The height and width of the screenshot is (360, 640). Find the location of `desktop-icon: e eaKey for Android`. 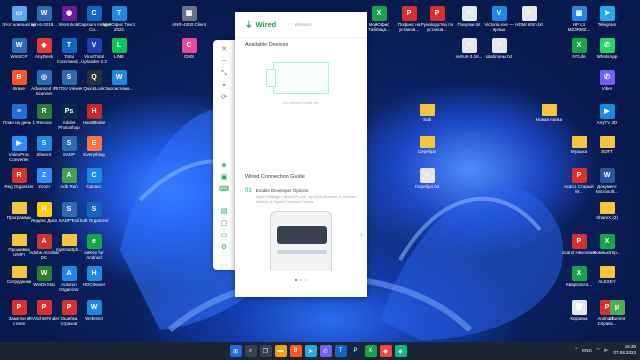

desktop-icon: e eaKey for Android is located at coordinates (94, 247).